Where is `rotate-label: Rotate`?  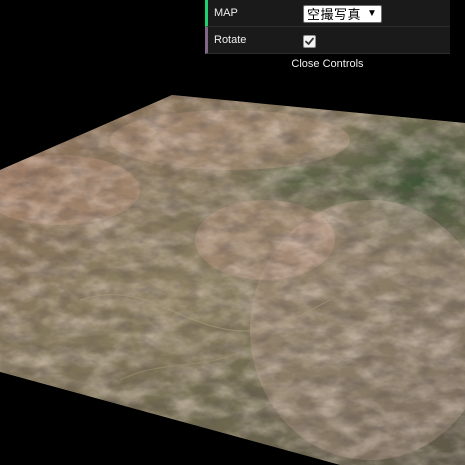
rotate-label: Rotate is located at coordinates (230, 40).